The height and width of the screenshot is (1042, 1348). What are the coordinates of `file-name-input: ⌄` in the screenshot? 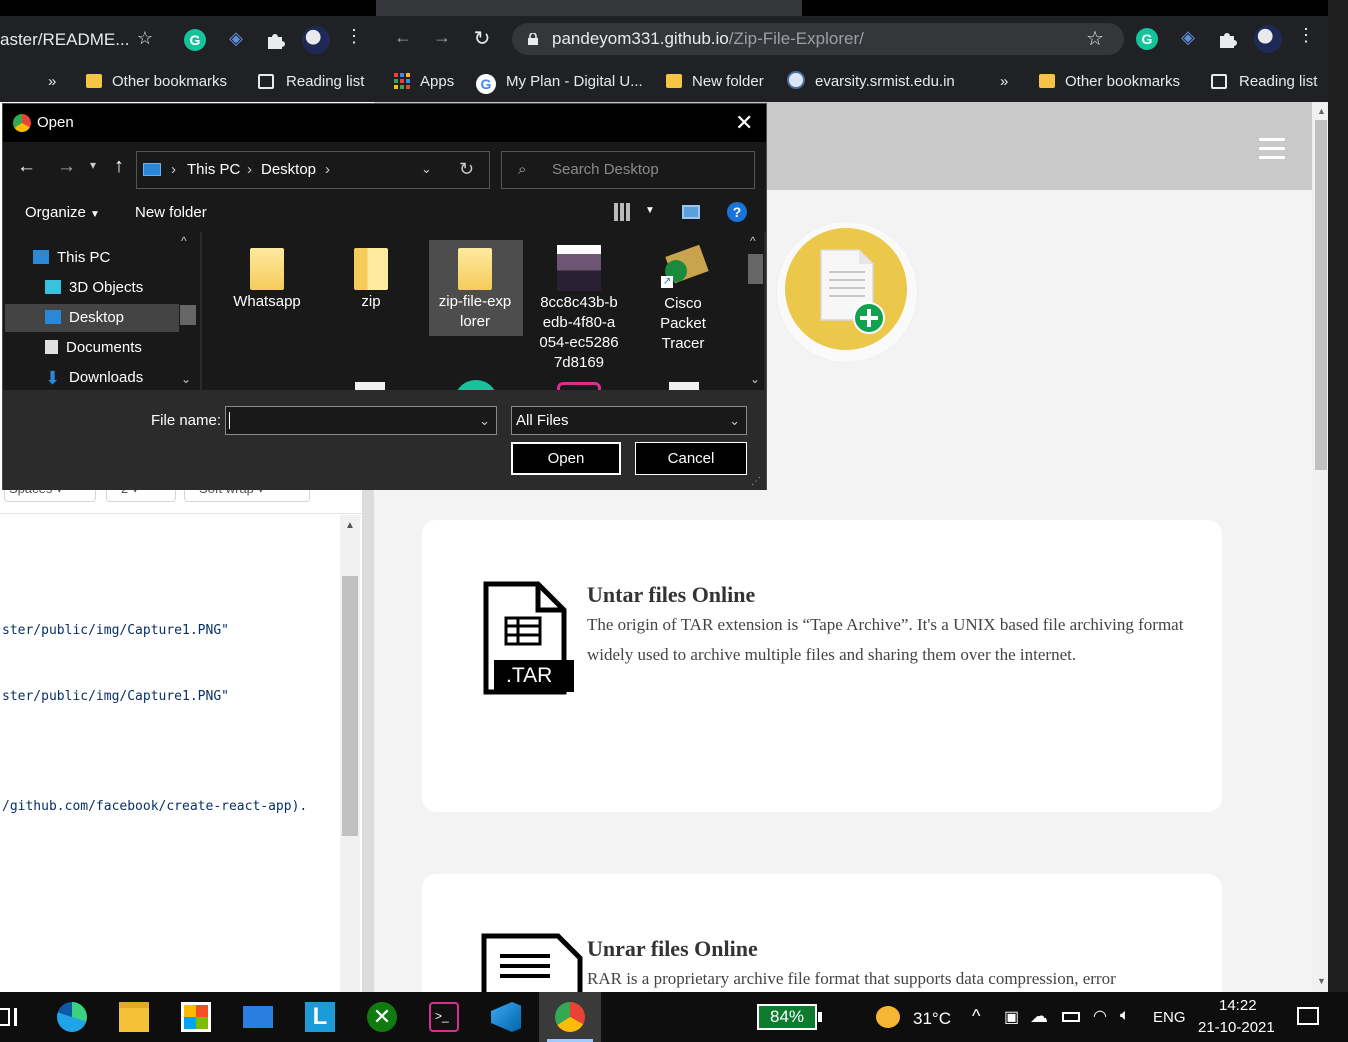 It's located at (361, 420).